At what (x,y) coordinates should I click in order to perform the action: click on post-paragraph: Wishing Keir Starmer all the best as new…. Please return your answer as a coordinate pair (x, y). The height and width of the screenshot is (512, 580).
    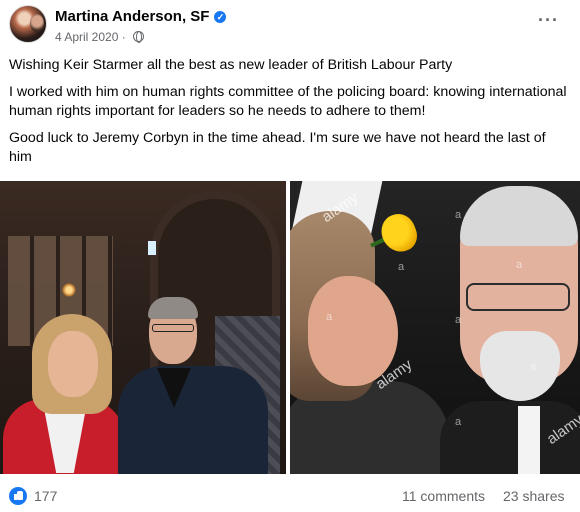
    Looking at the image, I should click on (231, 65).